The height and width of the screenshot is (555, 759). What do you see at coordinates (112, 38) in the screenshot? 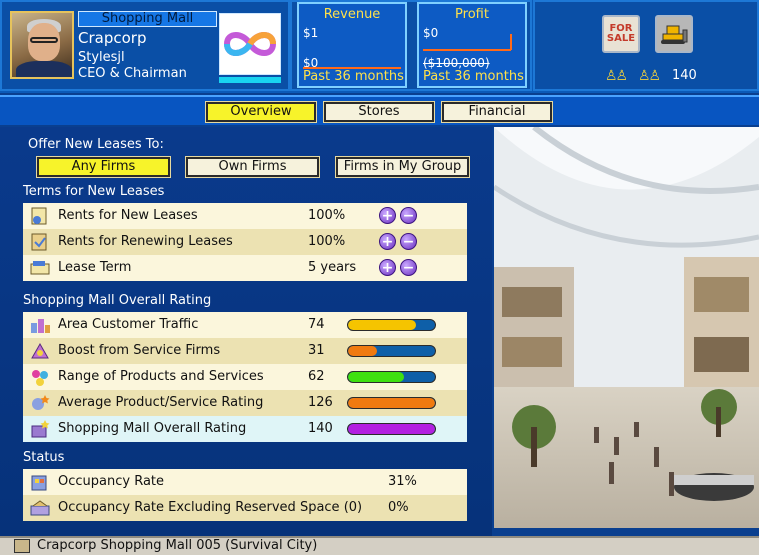
I see `company-name: Crapcorp` at bounding box center [112, 38].